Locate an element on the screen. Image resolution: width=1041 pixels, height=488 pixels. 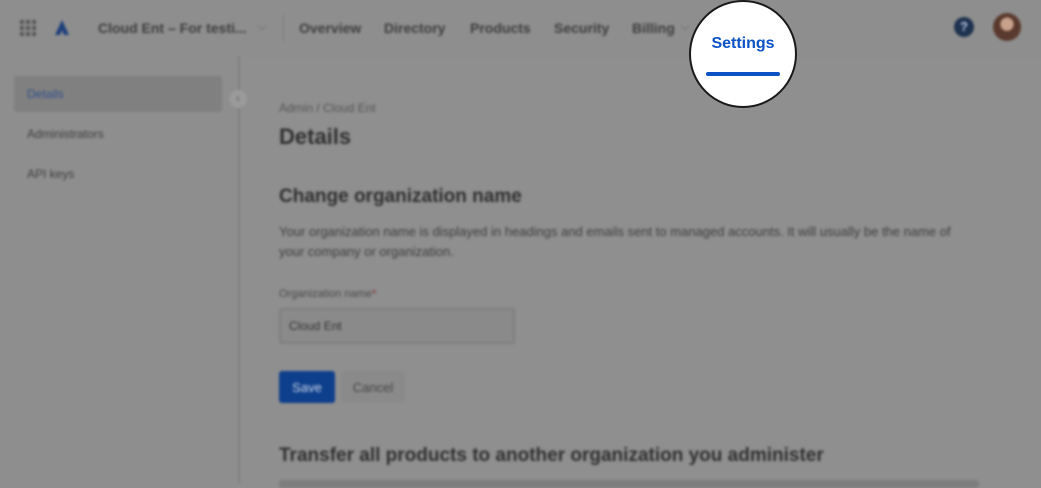
nav-overview: Overview is located at coordinates (330, 28).